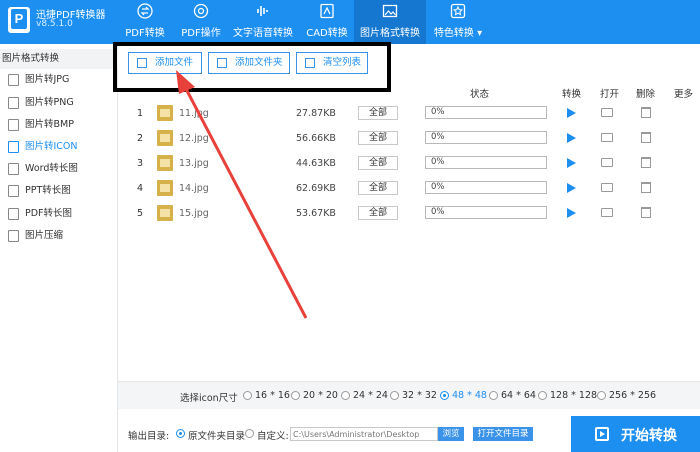 This screenshot has width=700, height=452. Describe the element at coordinates (458, 22) in the screenshot. I see `tab-special-convert: 特色转换 ▾` at that location.